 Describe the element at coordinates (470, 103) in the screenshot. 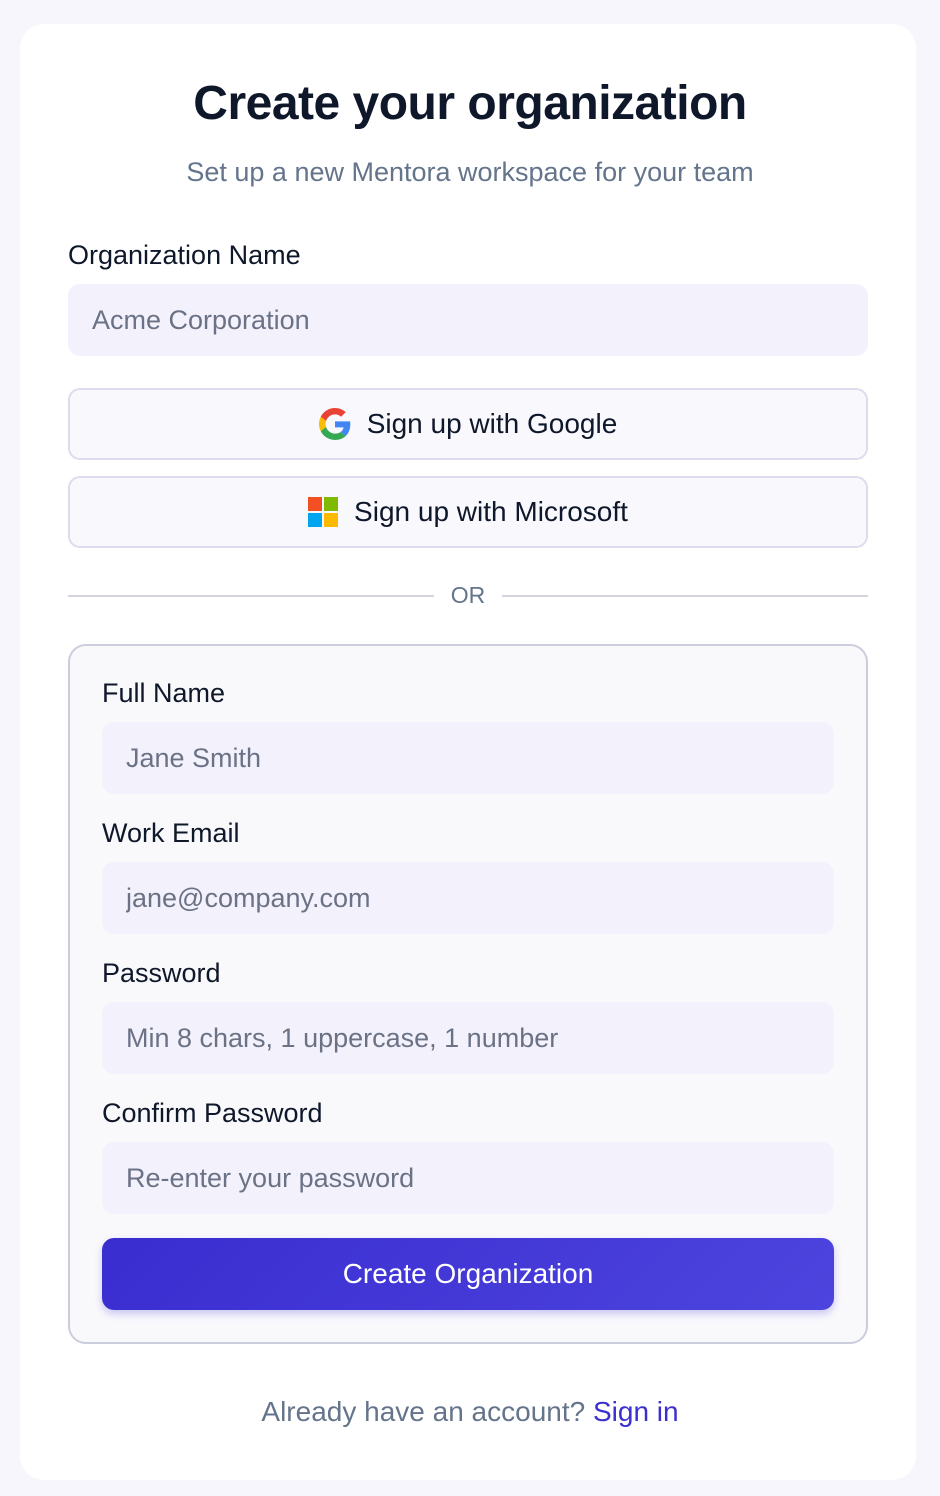

I see `page-title: Create your organization` at that location.